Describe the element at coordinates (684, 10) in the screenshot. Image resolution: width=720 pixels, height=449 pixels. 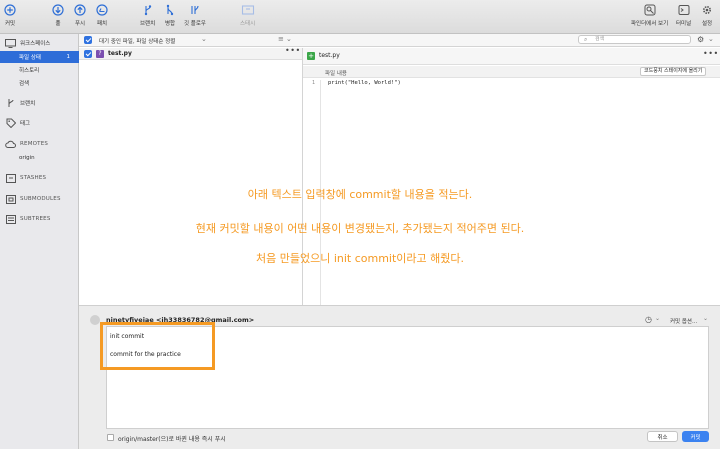
I see `terminal-icon` at that location.